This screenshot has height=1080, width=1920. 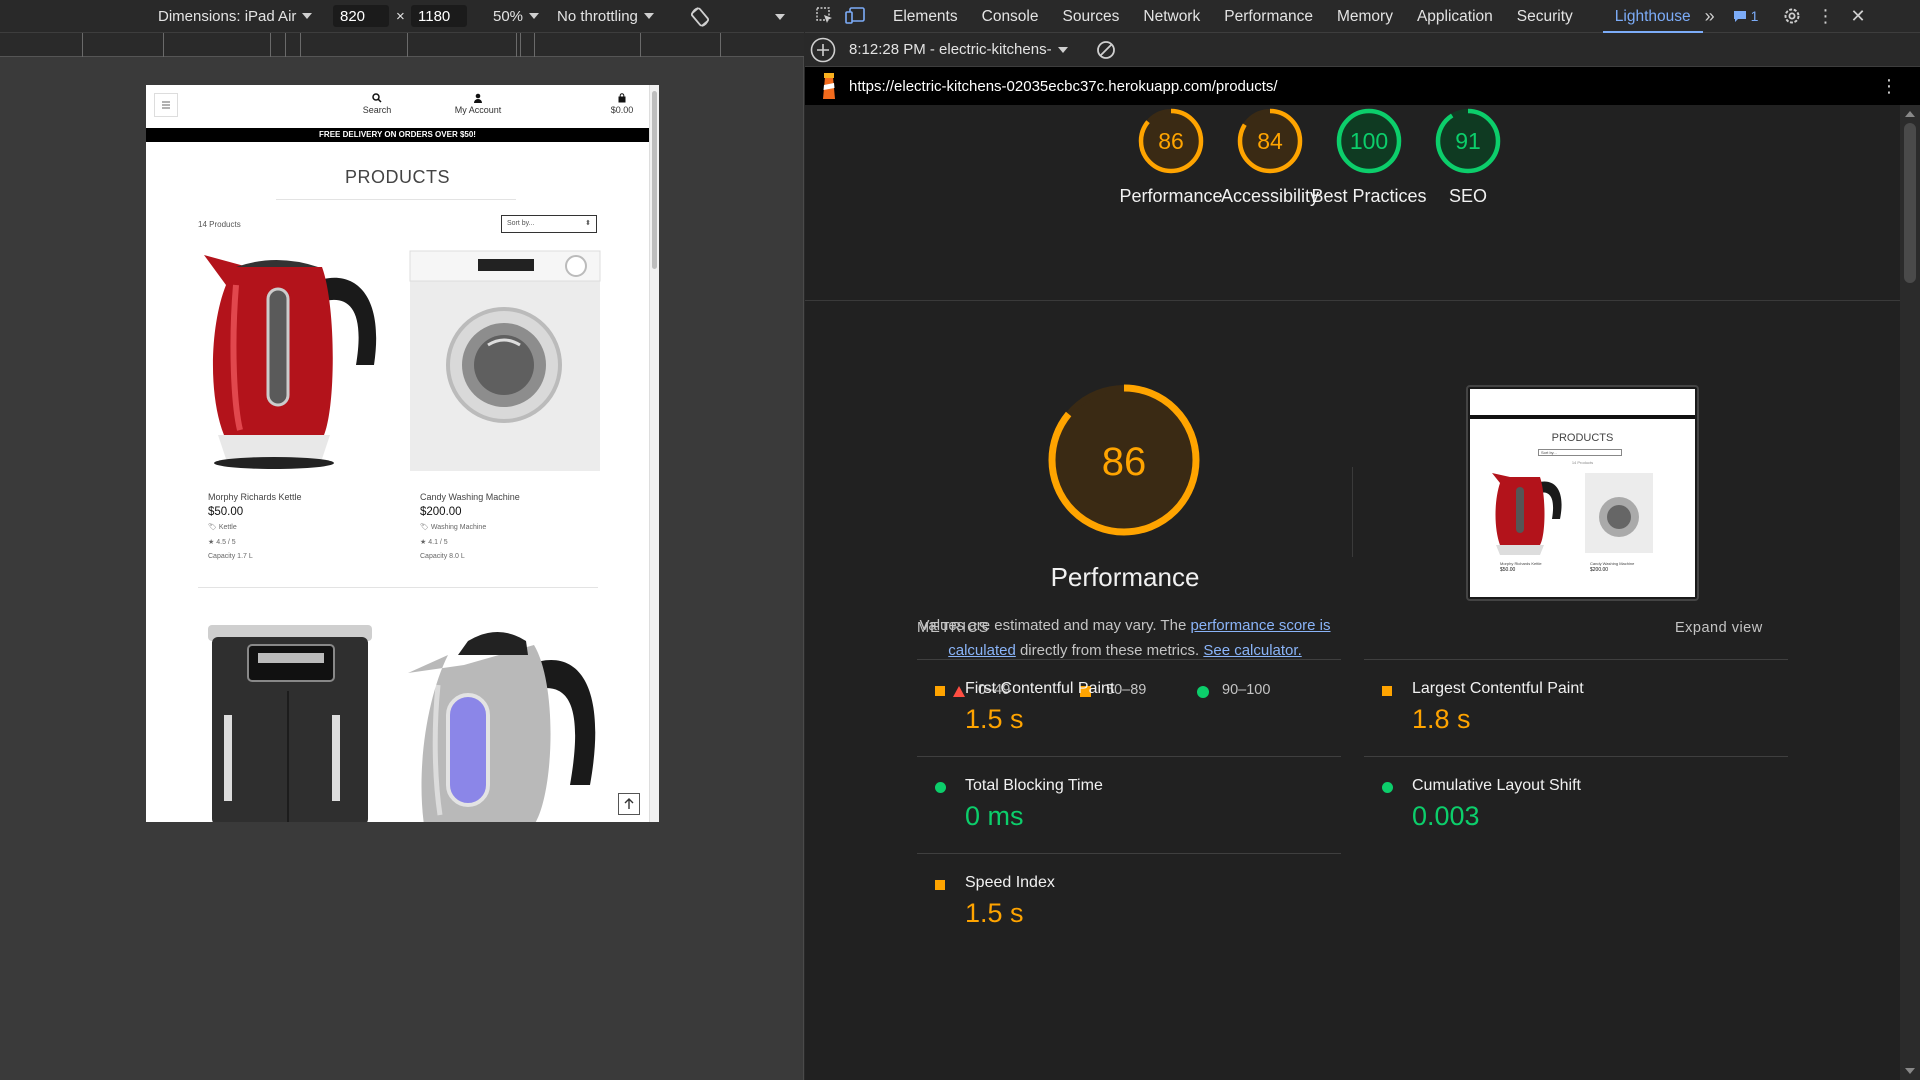 What do you see at coordinates (1171, 16) in the screenshot?
I see `tab-network: Network` at bounding box center [1171, 16].